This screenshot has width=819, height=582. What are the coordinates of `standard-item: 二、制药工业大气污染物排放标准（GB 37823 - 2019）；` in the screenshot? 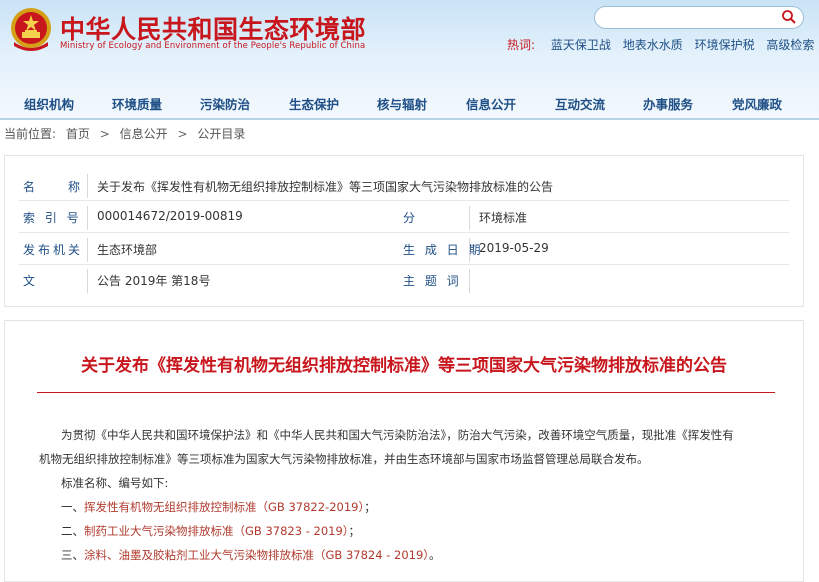 It's located at (210, 531).